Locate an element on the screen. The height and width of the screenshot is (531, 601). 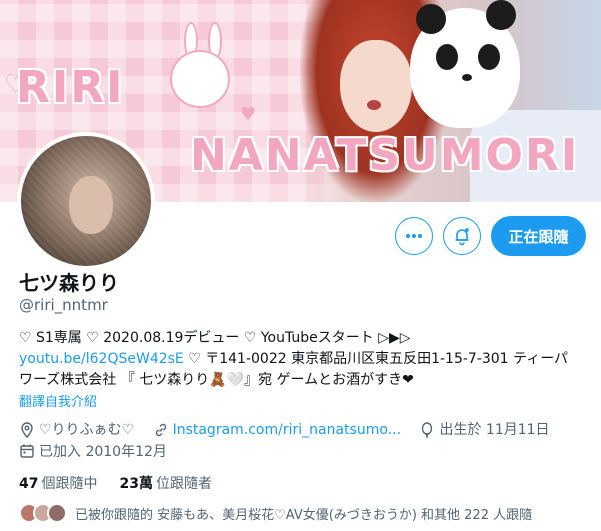
link-icon is located at coordinates (160, 430).